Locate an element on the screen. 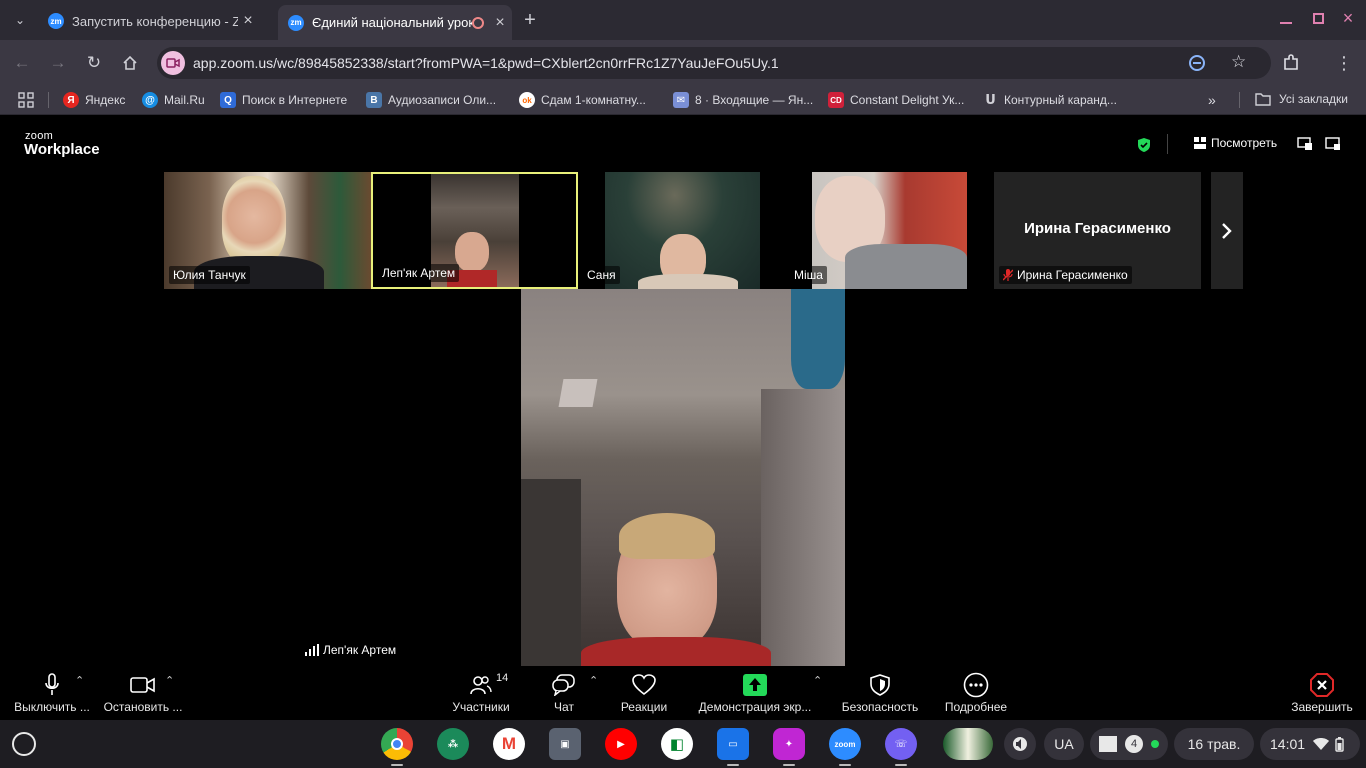 The width and height of the screenshot is (1366, 768). bookmark-star-icon: ☆ is located at coordinates (1238, 62).